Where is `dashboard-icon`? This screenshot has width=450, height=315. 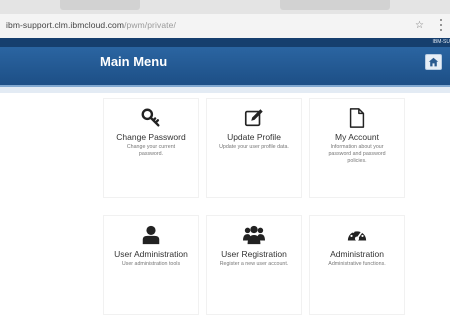
dashboard-icon is located at coordinates (357, 235).